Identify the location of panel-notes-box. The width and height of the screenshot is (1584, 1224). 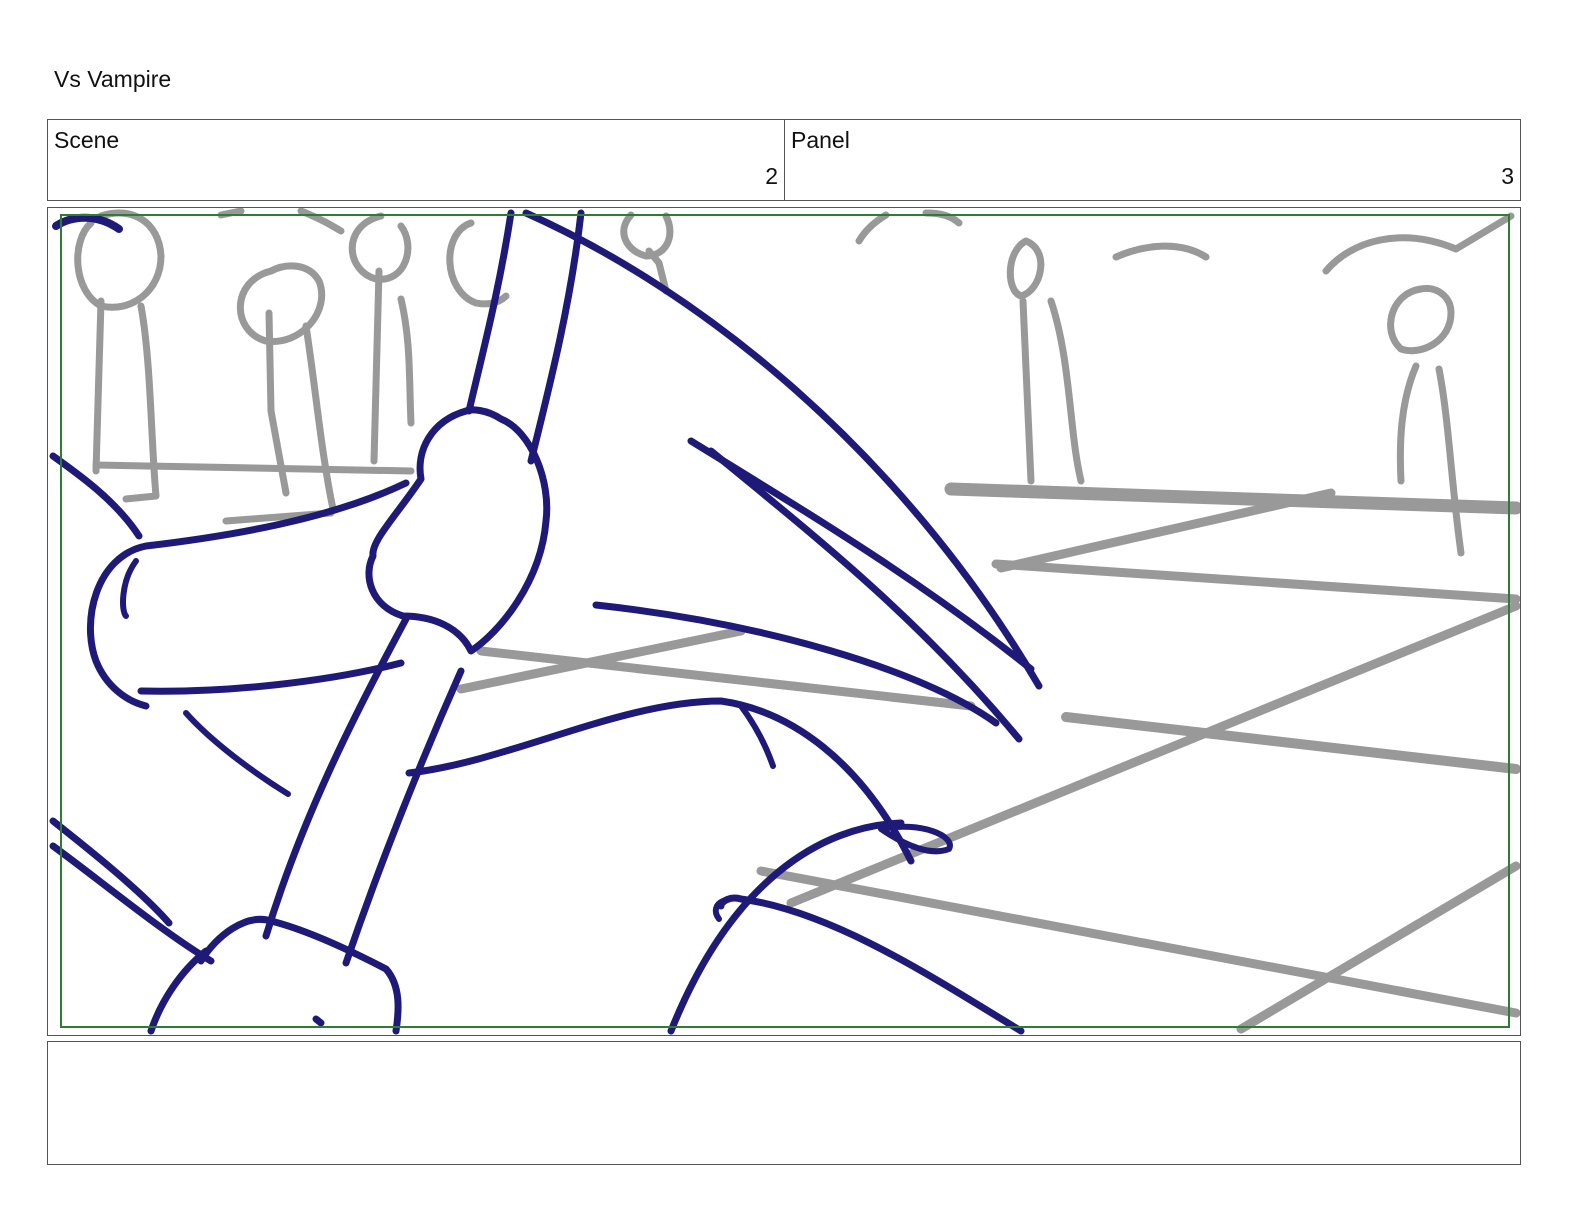
(784, 1103).